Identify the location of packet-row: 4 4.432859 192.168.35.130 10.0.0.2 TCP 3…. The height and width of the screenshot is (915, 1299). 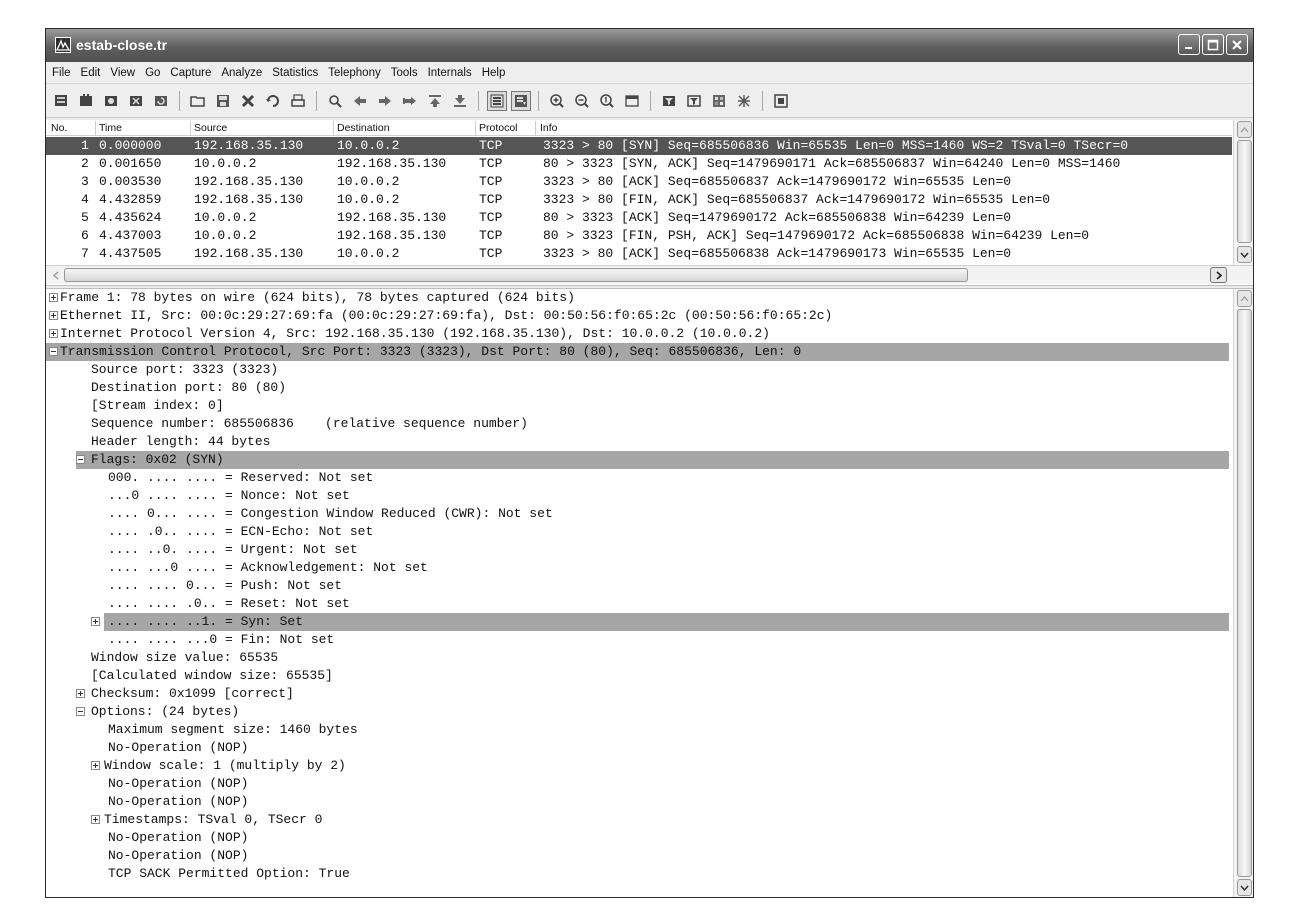
(639, 200).